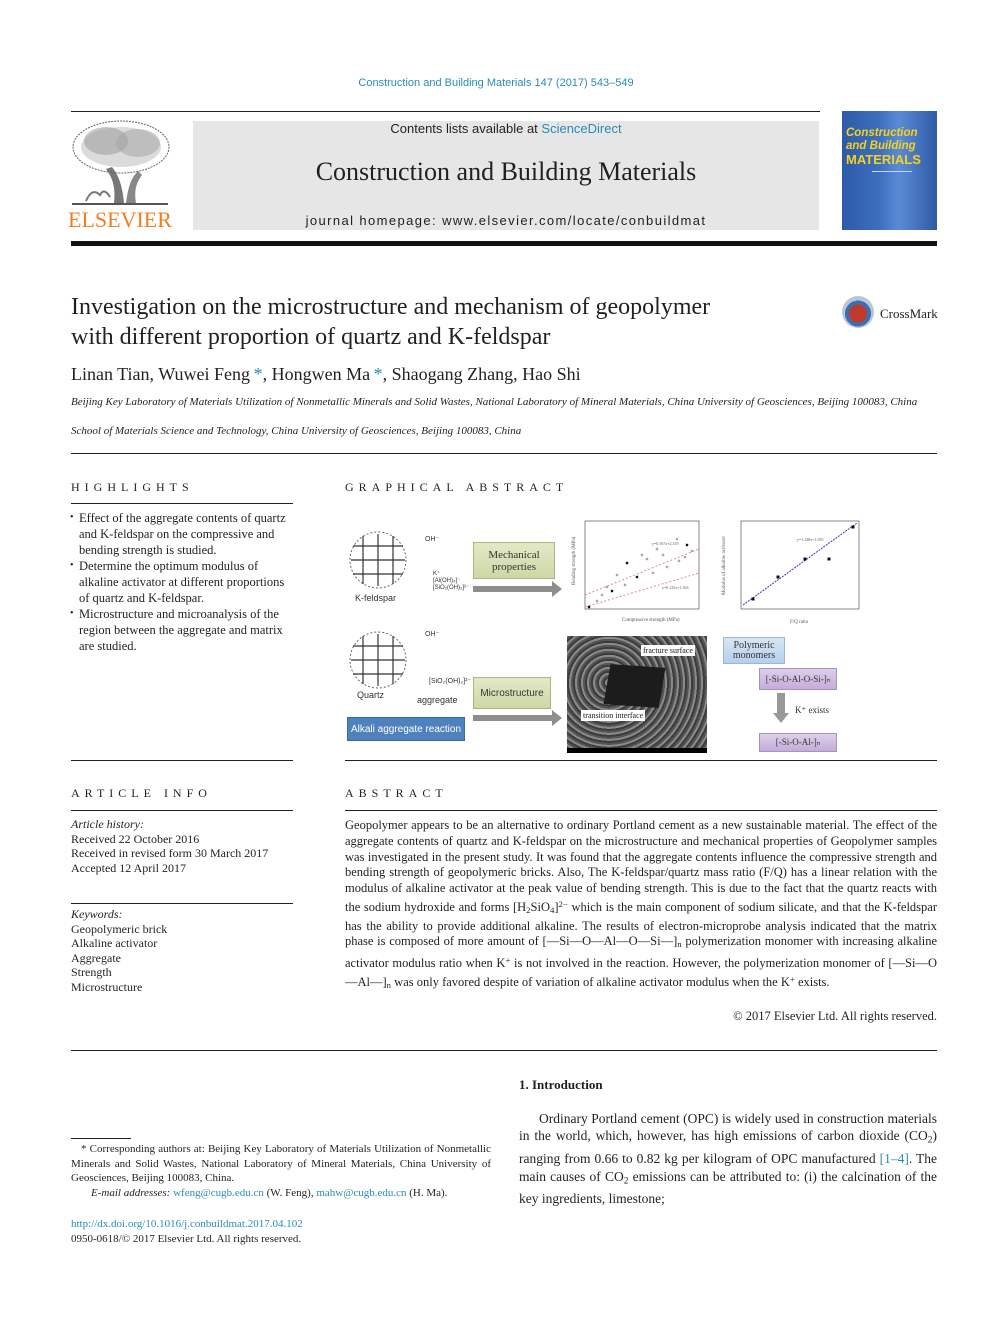  I want to click on sciencedirect-link: ScienceDirect, so click(581, 128).